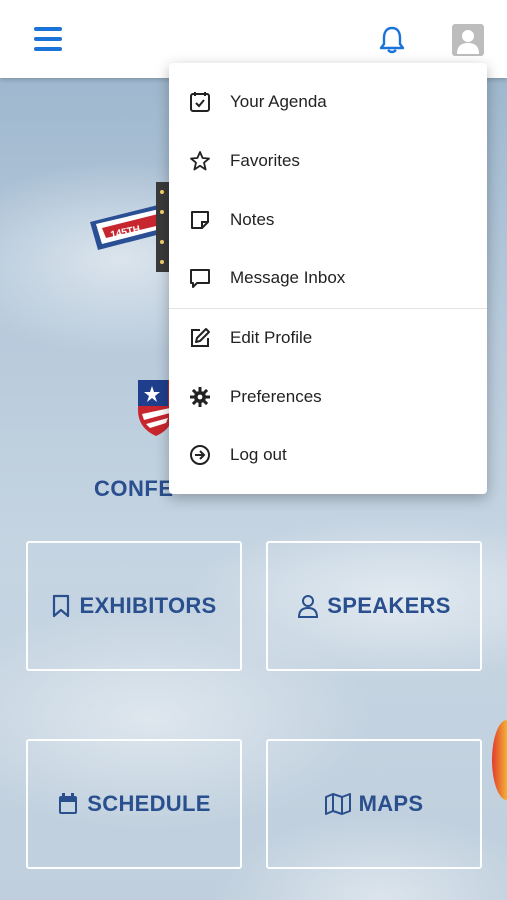  I want to click on menu-item-label: Preferences, so click(276, 396).